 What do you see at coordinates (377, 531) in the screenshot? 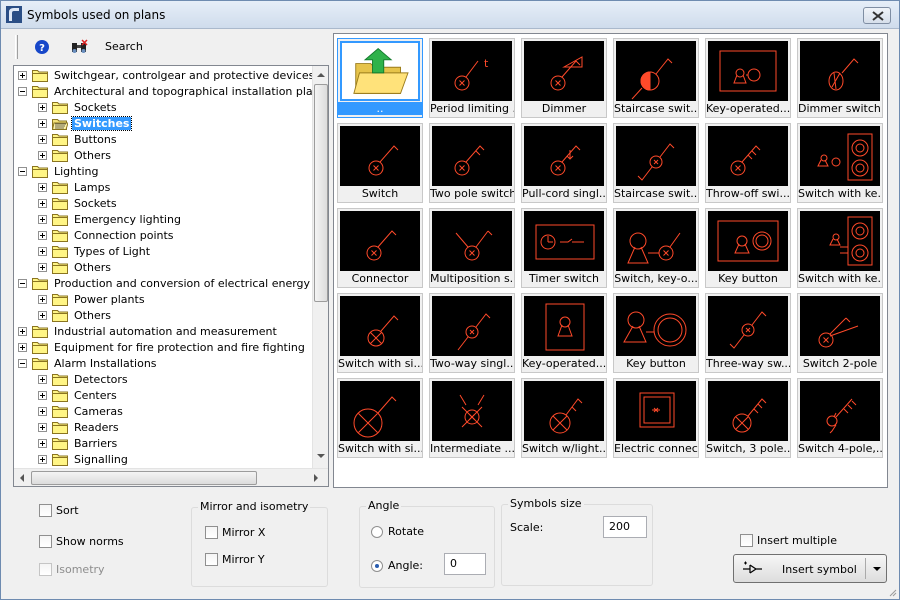
I see `rotate-radio-dot` at bounding box center [377, 531].